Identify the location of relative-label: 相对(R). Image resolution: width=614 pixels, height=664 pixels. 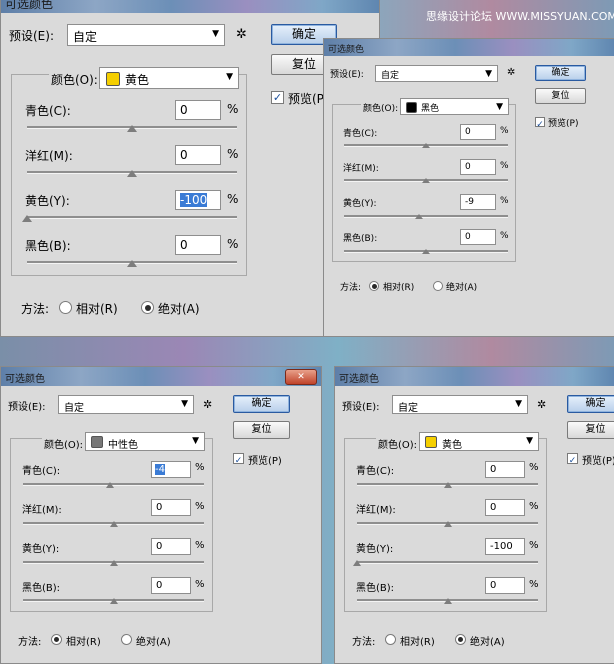
(417, 642).